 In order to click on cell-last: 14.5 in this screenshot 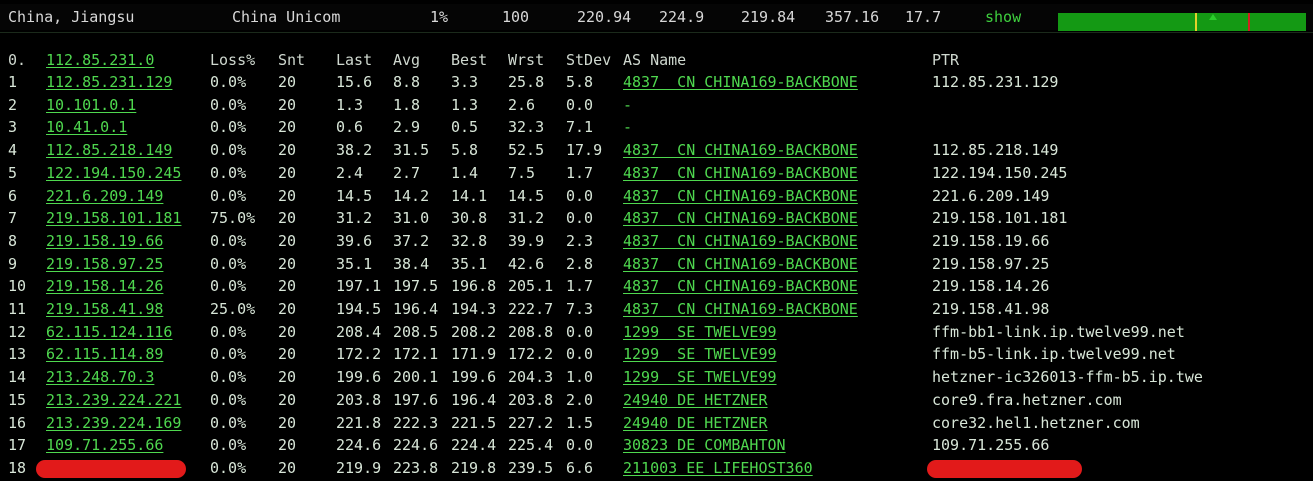, I will do `click(354, 196)`.